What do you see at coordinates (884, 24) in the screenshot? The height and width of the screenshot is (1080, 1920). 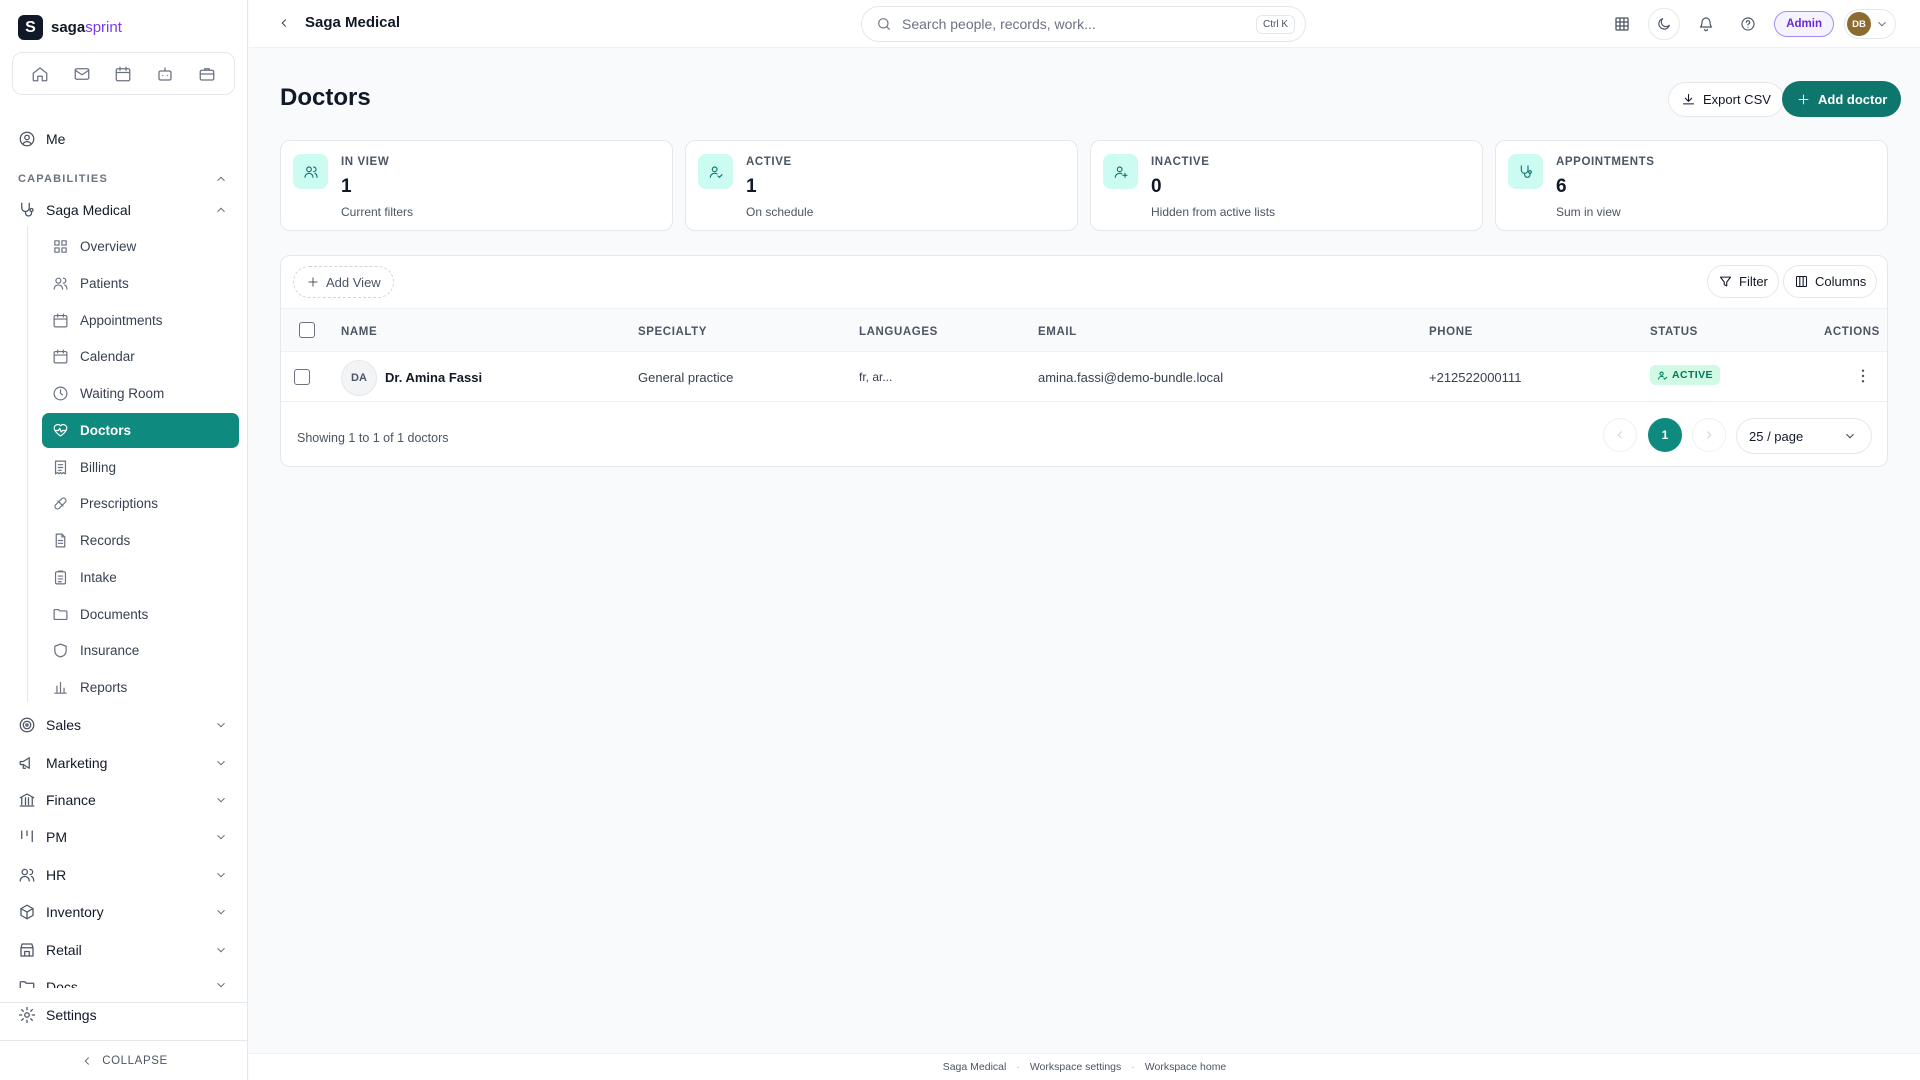 I see `search-icon` at bounding box center [884, 24].